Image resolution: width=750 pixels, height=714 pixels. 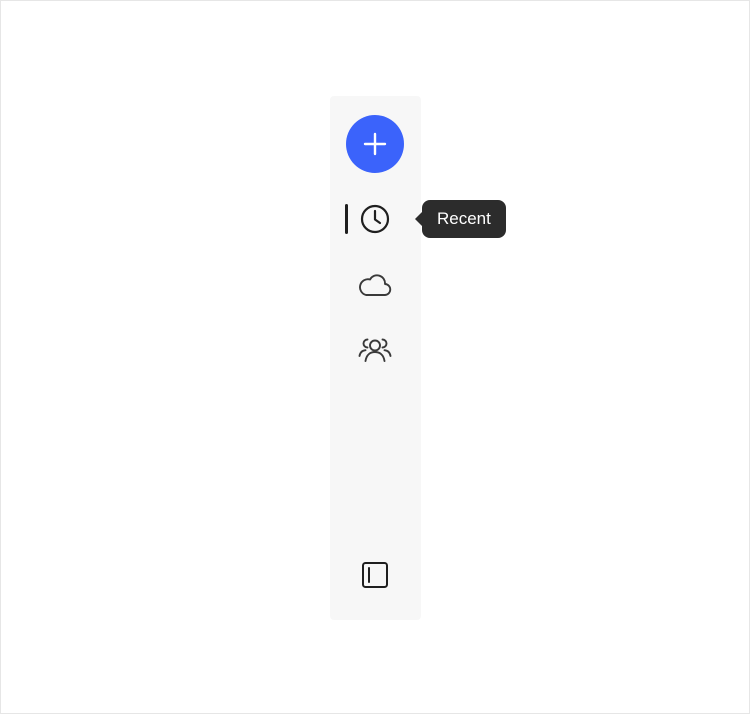 I want to click on toggle-panel-button, so click(x=375, y=575).